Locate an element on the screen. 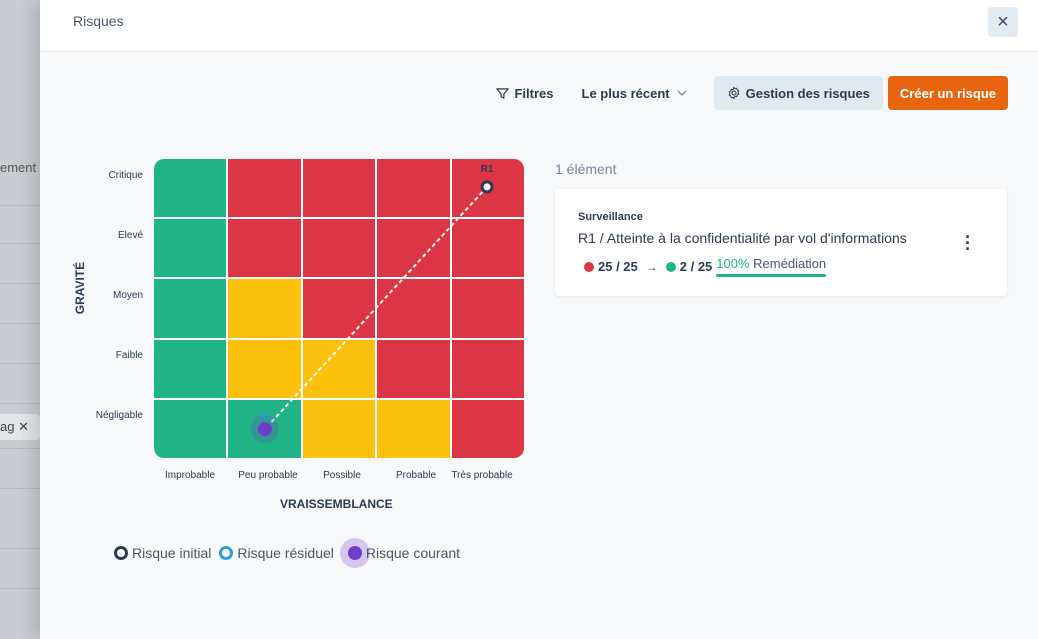  legend-initial-label: Risque initial is located at coordinates (172, 553).